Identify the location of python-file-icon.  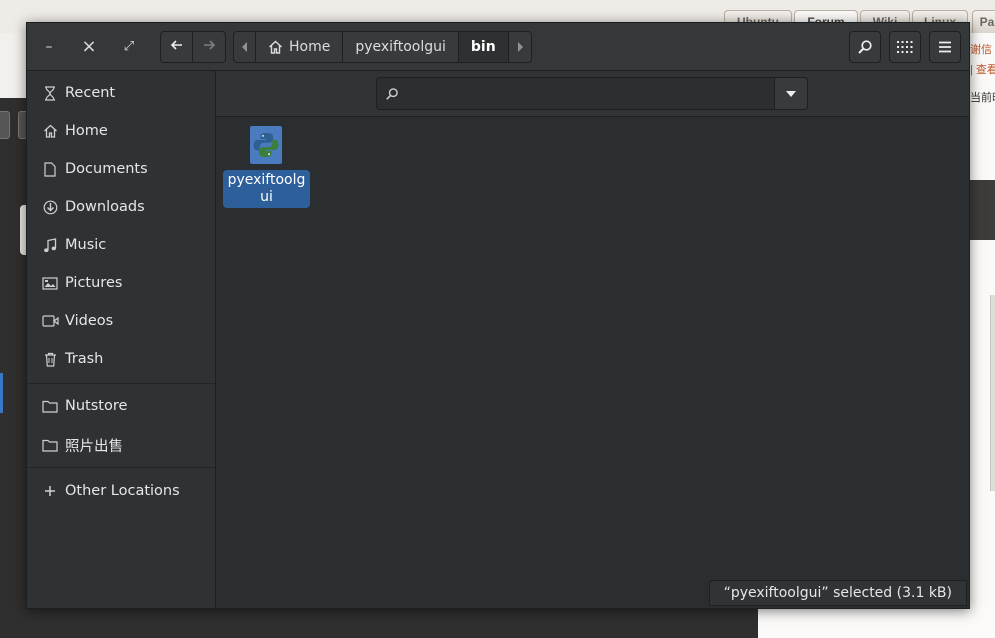
(266, 145).